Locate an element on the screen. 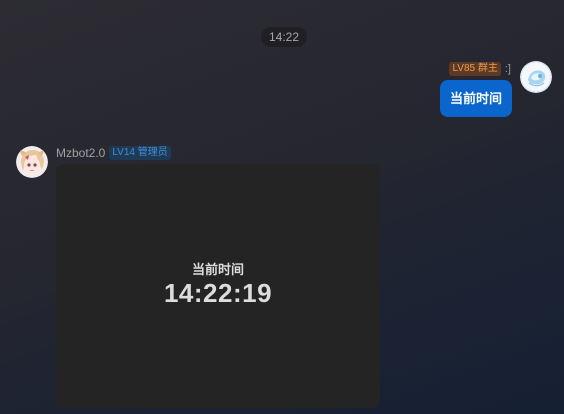 This screenshot has height=414, width=564. message-timestamp: 14:22 is located at coordinates (284, 37).